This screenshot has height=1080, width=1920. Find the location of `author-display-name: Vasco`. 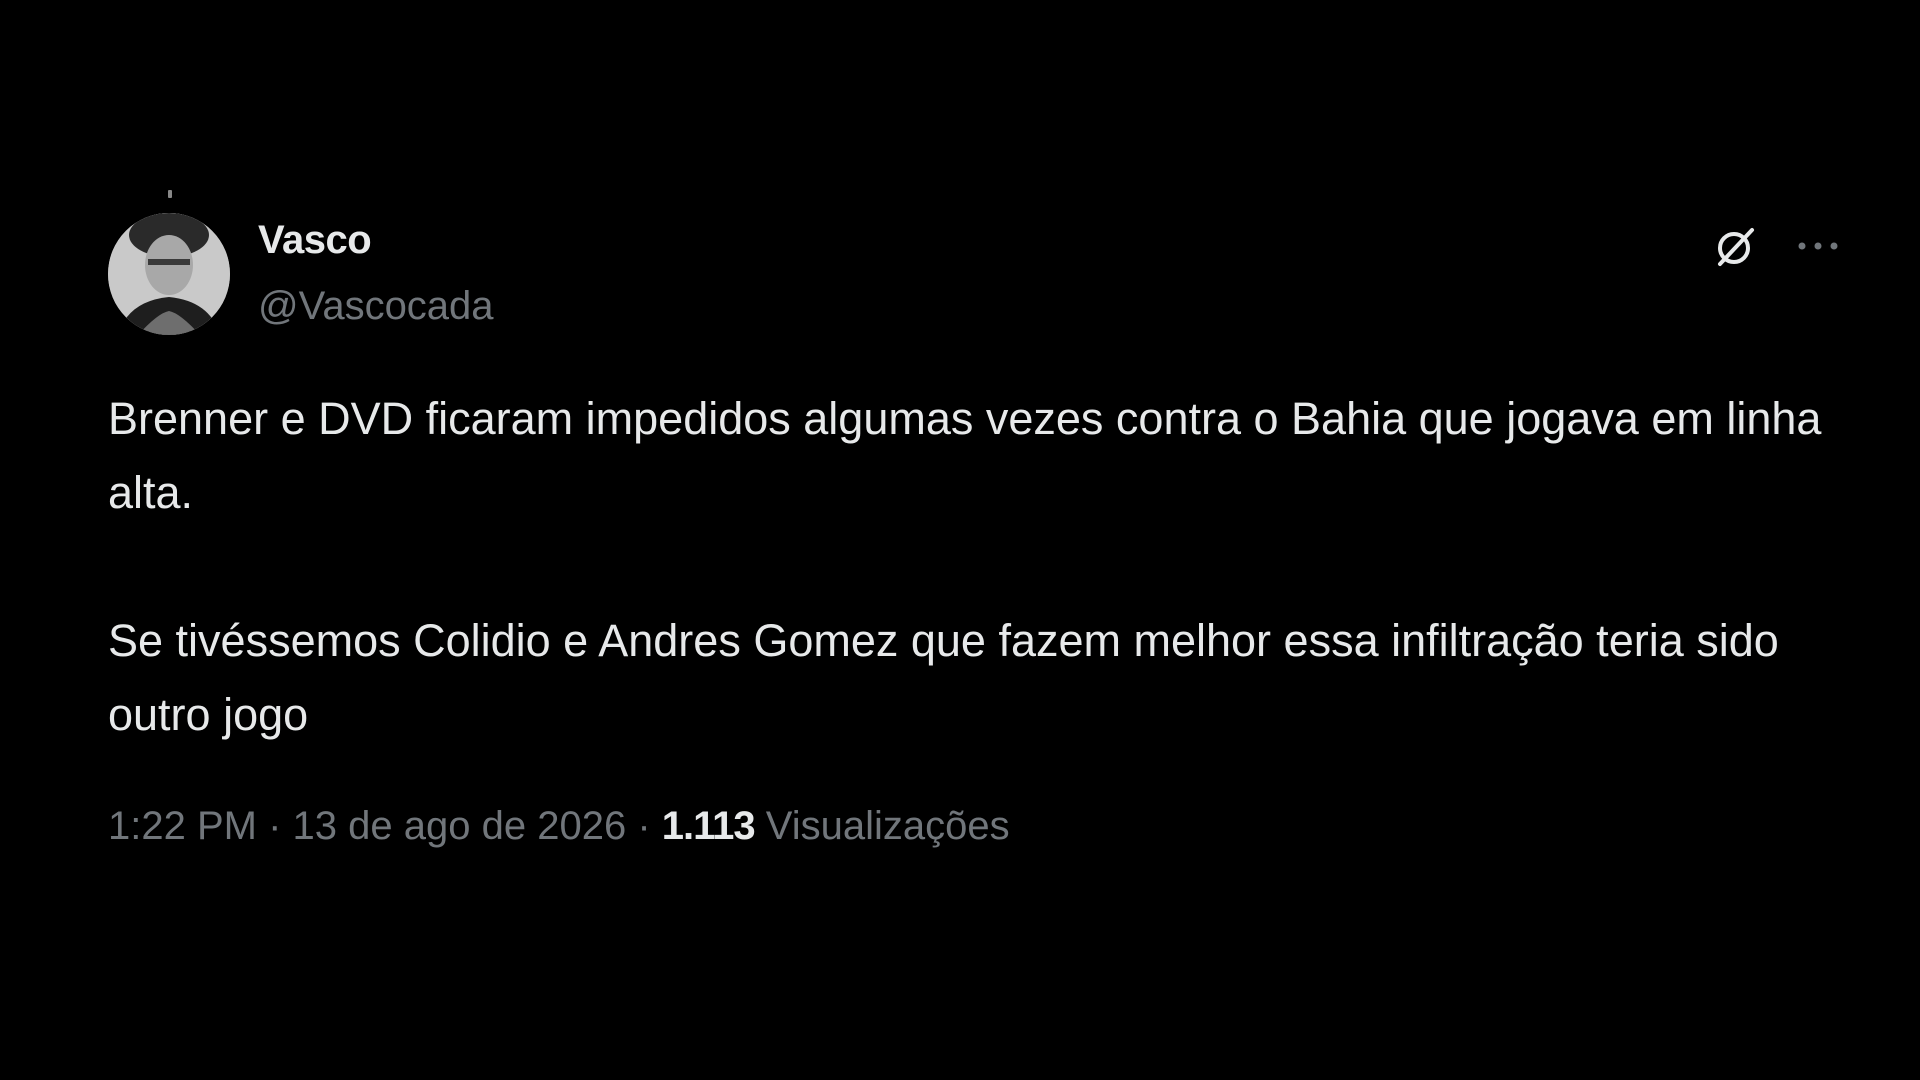

author-display-name: Vasco is located at coordinates (315, 240).